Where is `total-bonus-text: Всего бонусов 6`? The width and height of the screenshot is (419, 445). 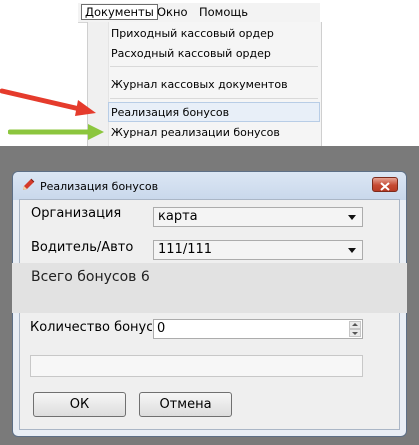
total-bonus-text: Всего бонусов 6 is located at coordinates (90, 277).